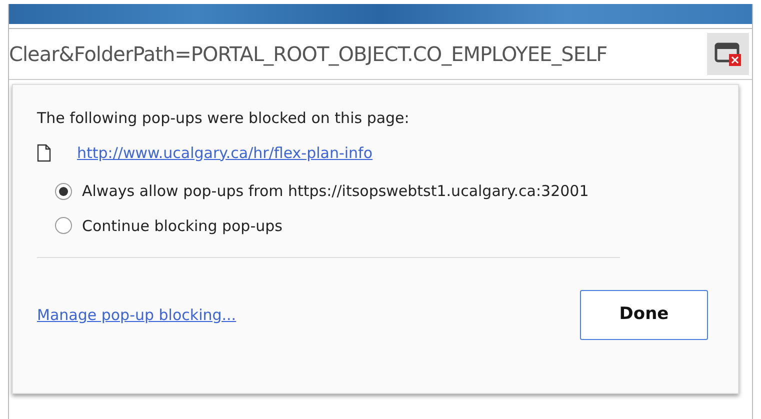 The width and height of the screenshot is (761, 419). What do you see at coordinates (182, 226) in the screenshot?
I see `option-label: Continue blocking pop-ups` at bounding box center [182, 226].